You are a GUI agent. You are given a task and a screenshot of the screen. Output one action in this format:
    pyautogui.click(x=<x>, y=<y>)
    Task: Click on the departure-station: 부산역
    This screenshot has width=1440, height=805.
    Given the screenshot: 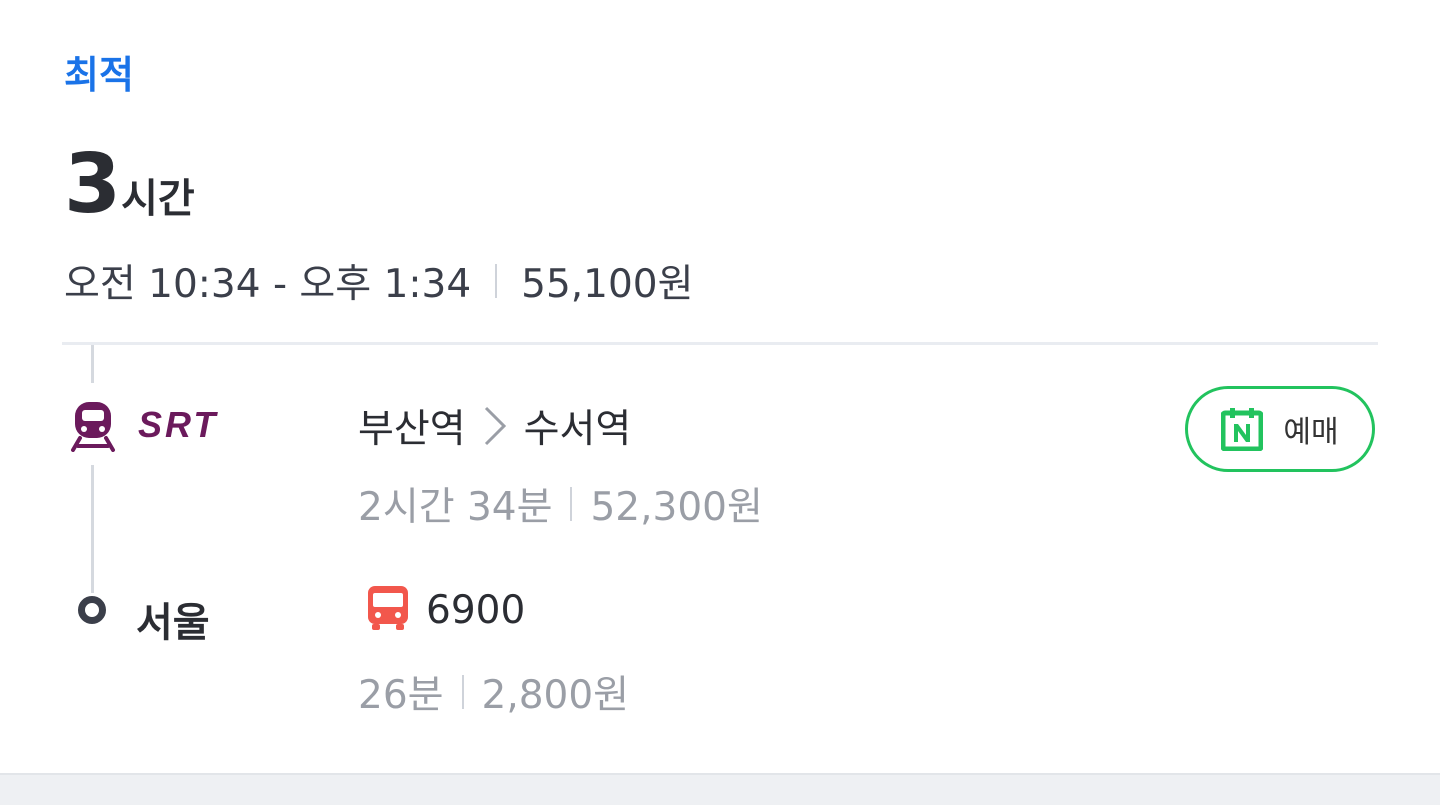 What is the action you would take?
    pyautogui.click(x=412, y=429)
    